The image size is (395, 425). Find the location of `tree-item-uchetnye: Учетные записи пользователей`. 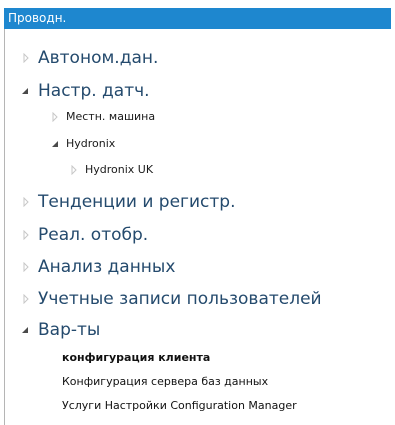

tree-item-uchetnye: Учетные записи пользователей is located at coordinates (180, 299).